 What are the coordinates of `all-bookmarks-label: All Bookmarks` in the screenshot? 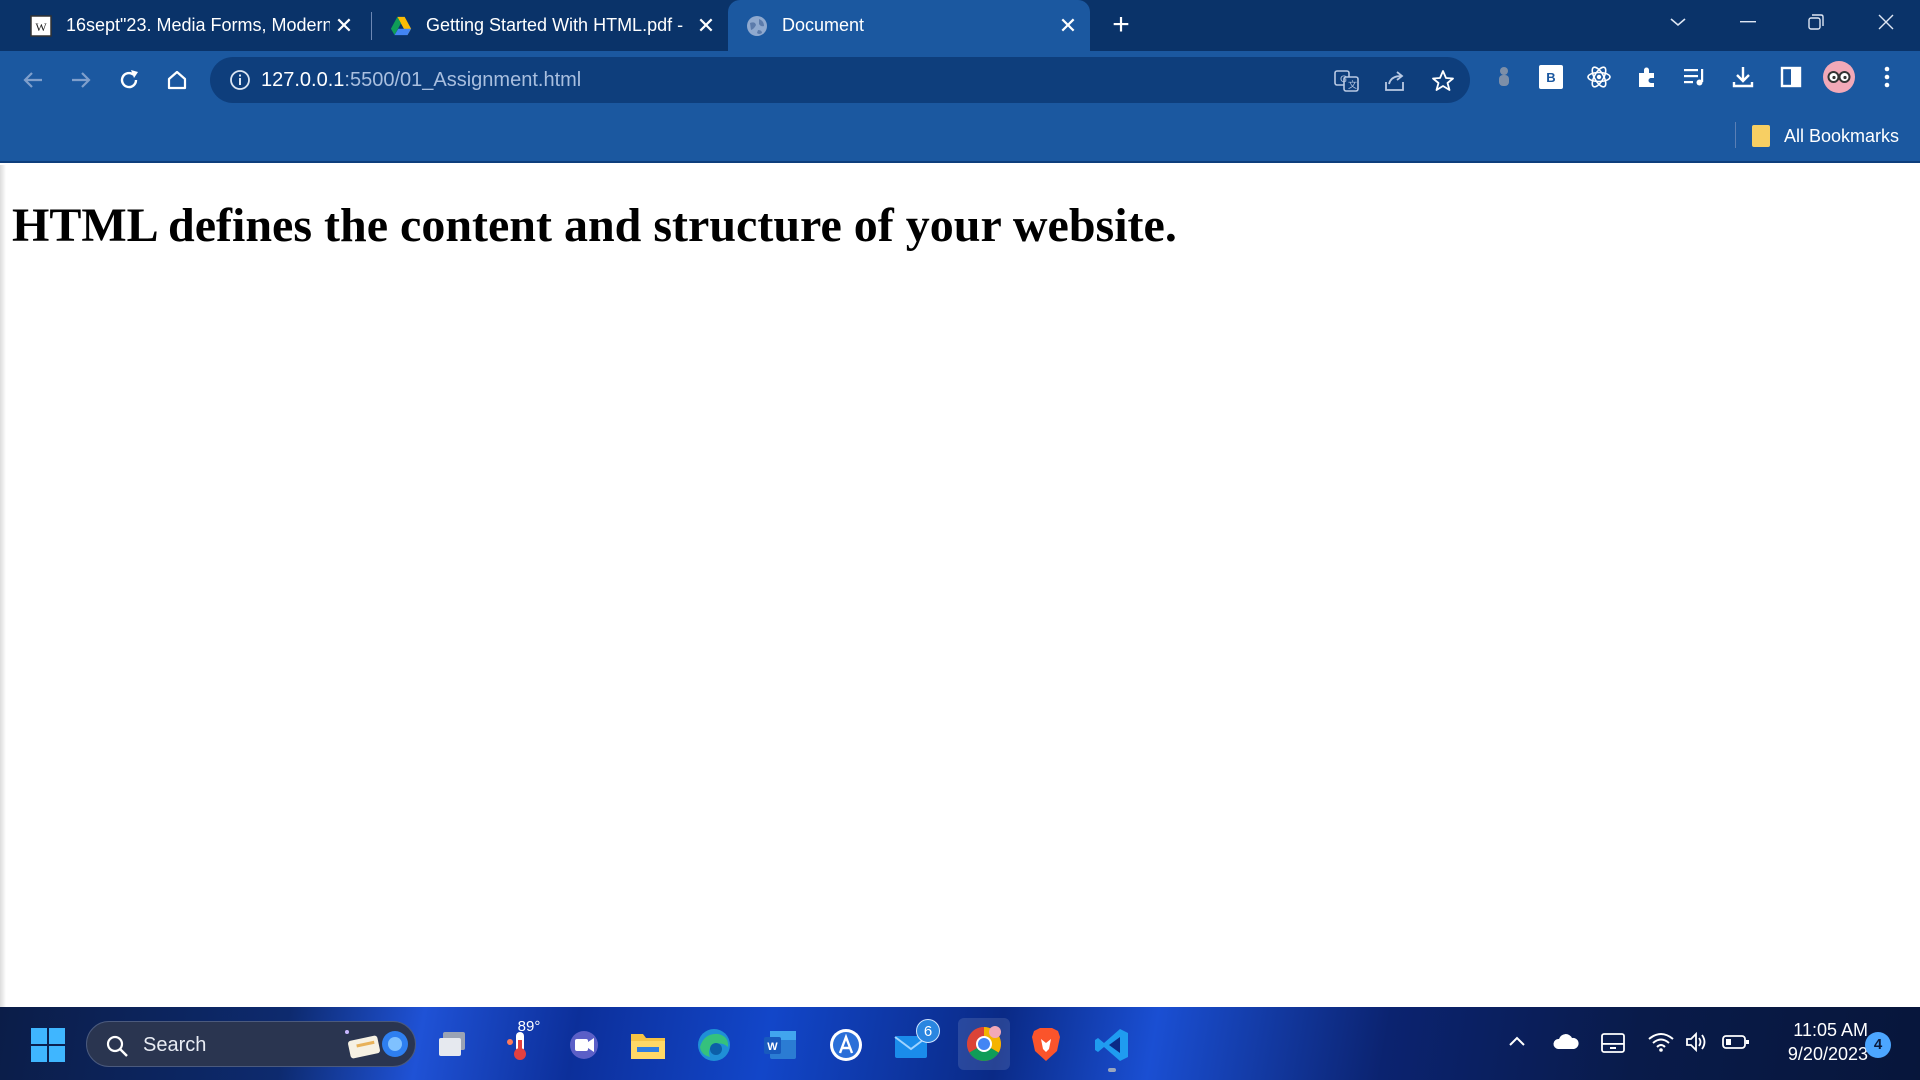 It's located at (1842, 135).